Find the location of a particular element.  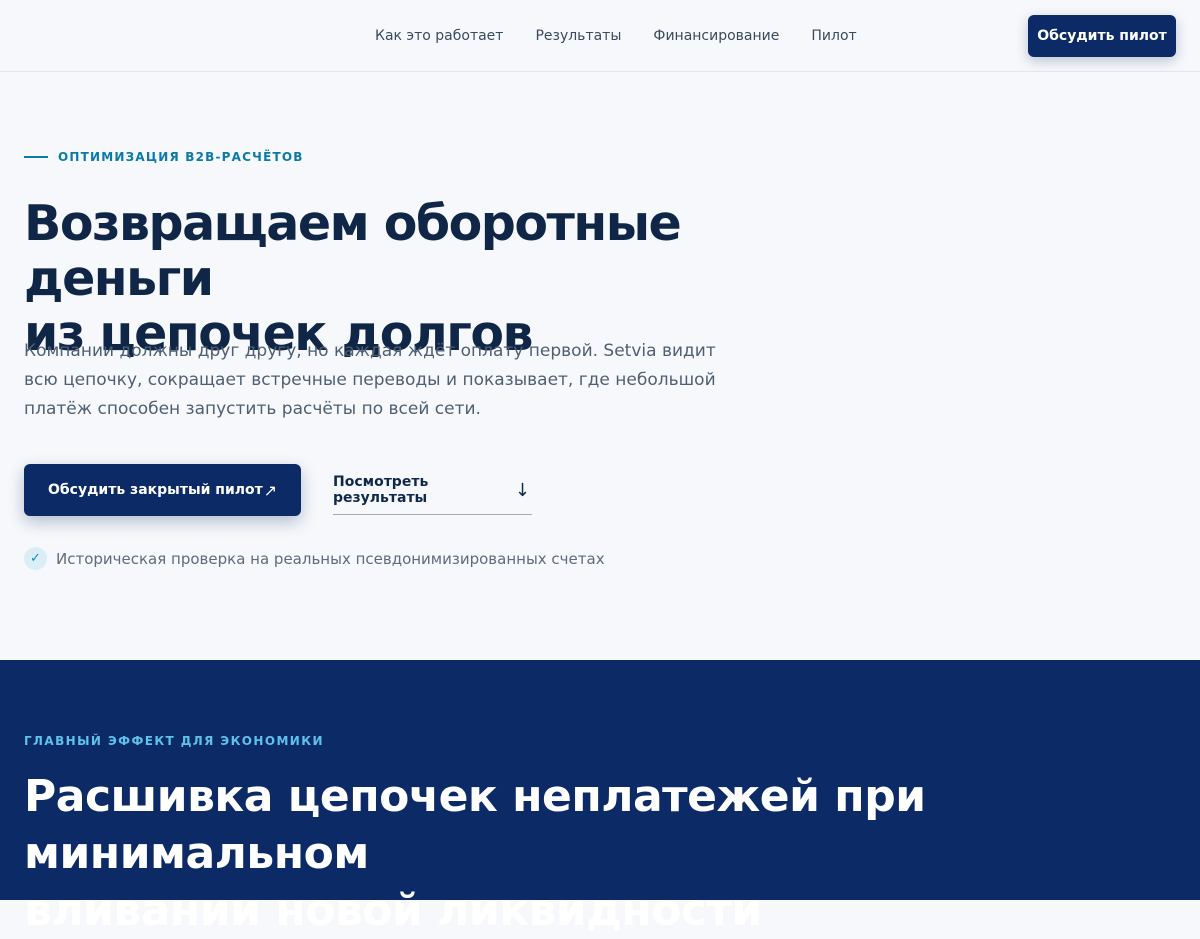

discuss-closed-pilot-label: Обсудить закрытый пилот is located at coordinates (155, 490).